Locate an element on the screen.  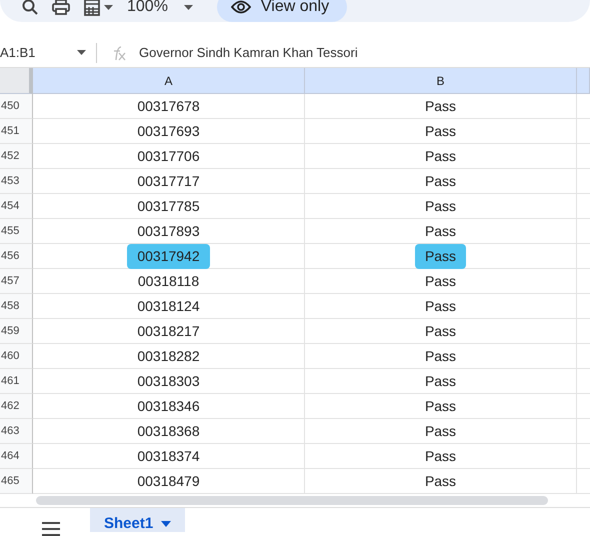
table-cell: 00317717 is located at coordinates (169, 181).